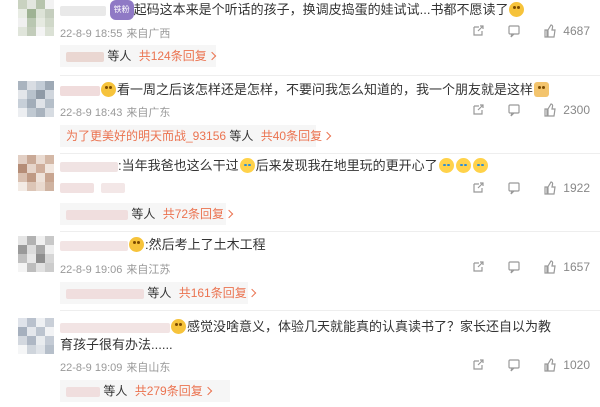 The image size is (600, 407). What do you see at coordinates (576, 110) in the screenshot?
I see `like-count: 2300` at bounding box center [576, 110].